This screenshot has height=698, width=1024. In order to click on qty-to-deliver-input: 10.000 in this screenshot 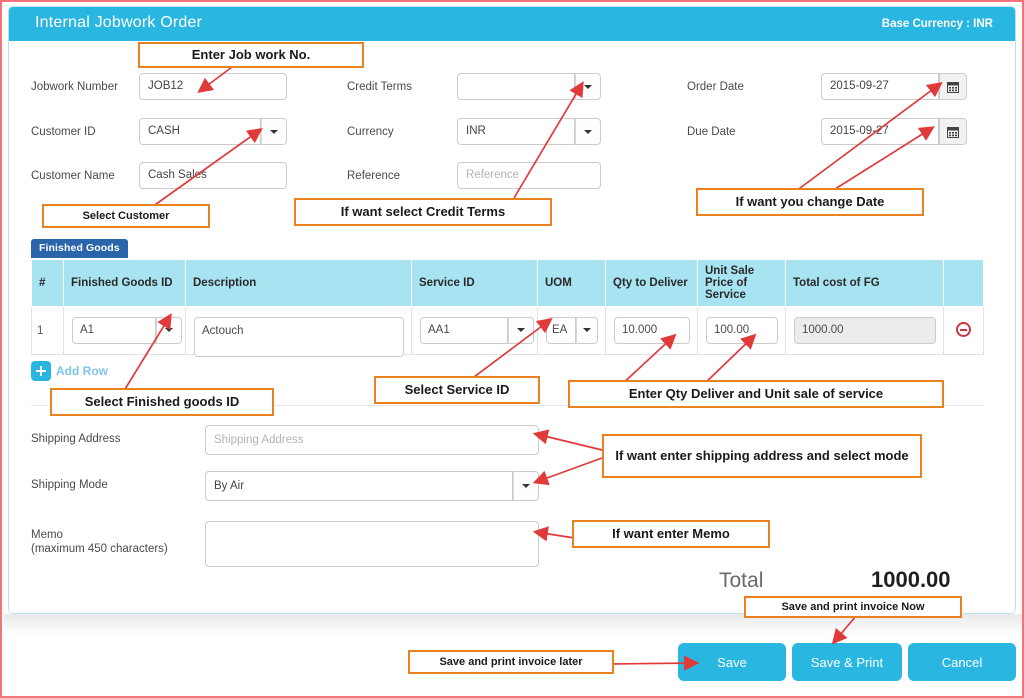, I will do `click(652, 330)`.